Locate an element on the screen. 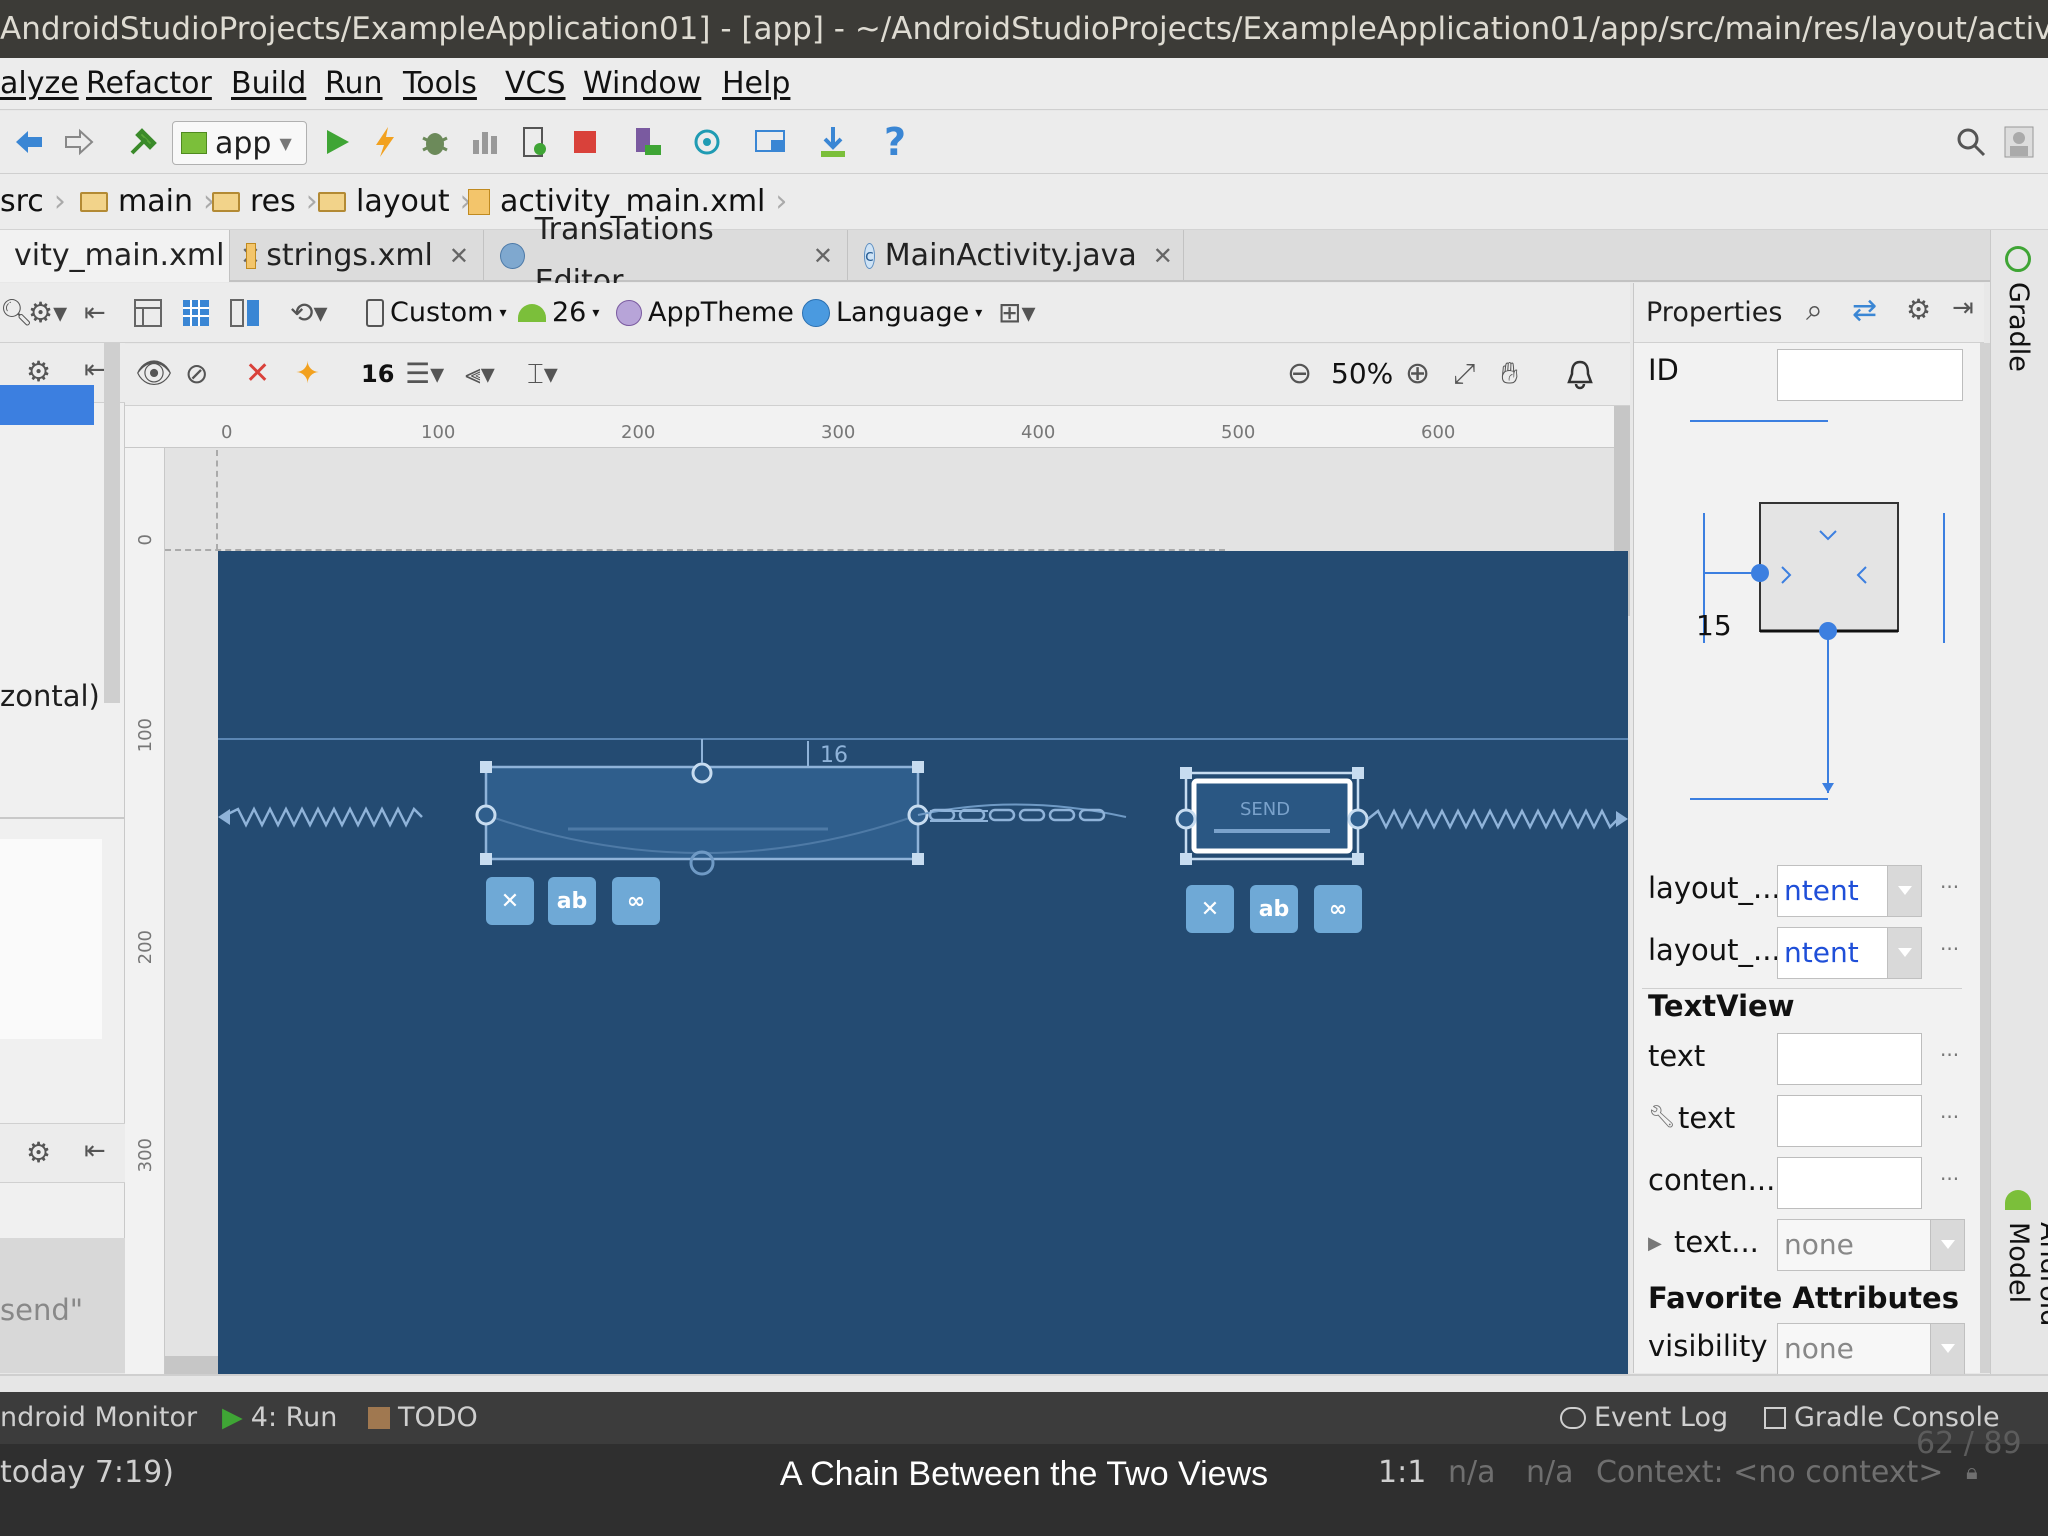 This screenshot has width=2048, height=1536. sync-icon is located at coordinates (707, 142).